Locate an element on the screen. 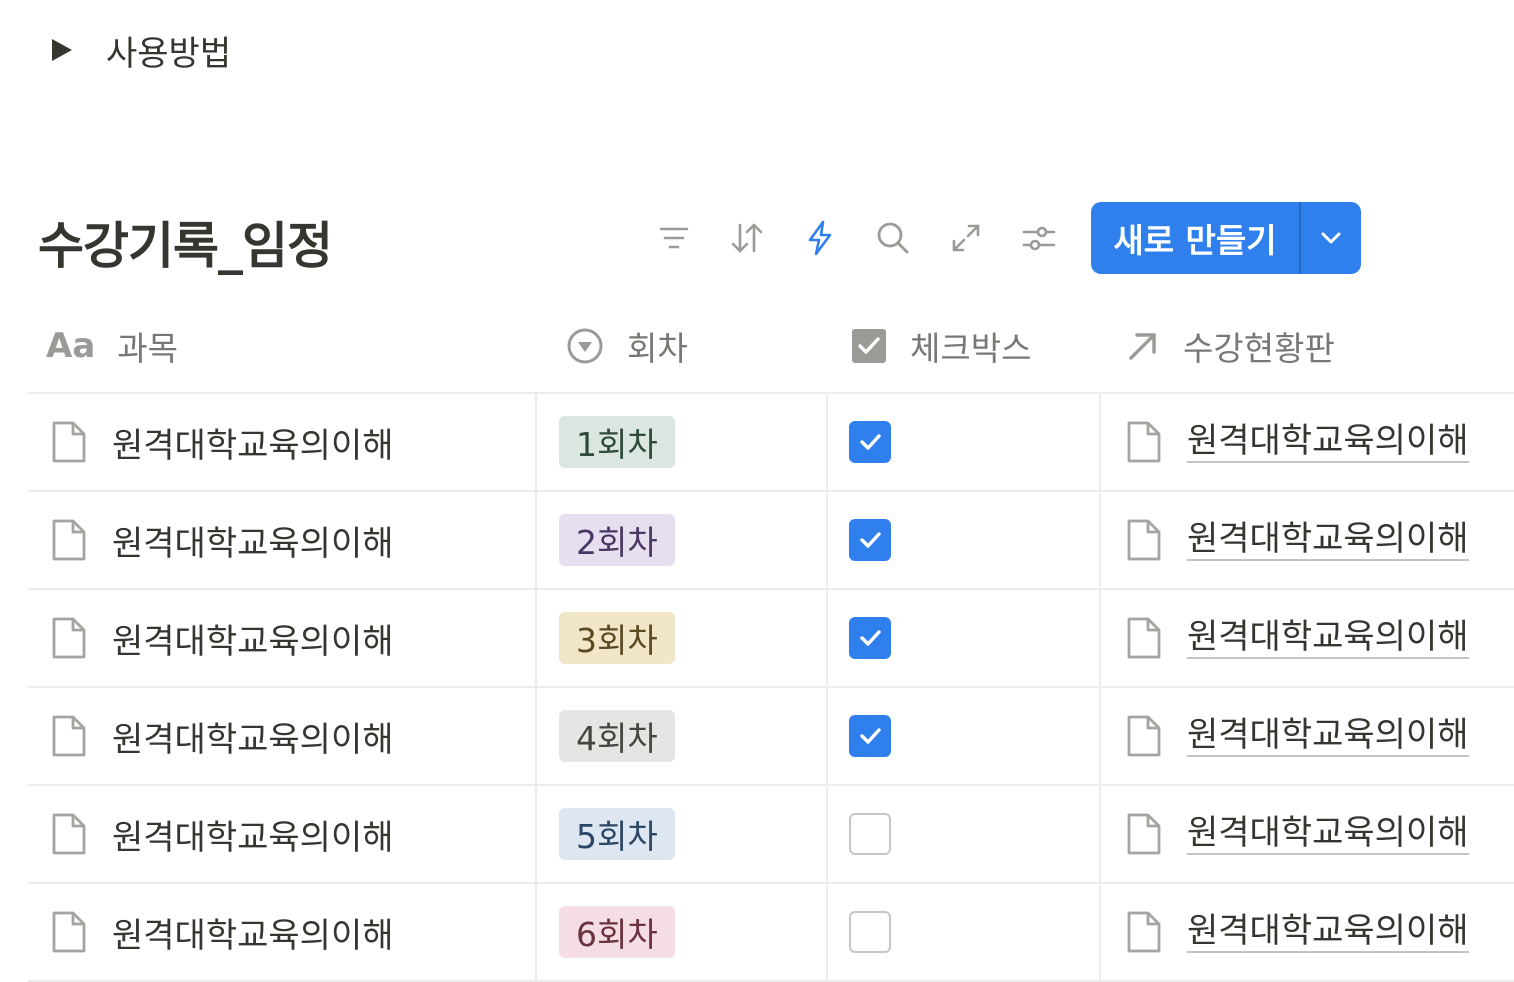 This screenshot has height=982, width=1514. checkbox-property-icon is located at coordinates (869, 346).